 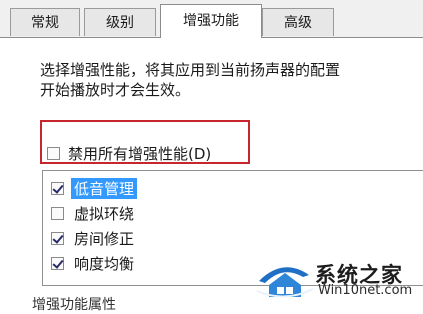 What do you see at coordinates (365, 290) in the screenshot?
I see `watermark-url: Win10net.com` at bounding box center [365, 290].